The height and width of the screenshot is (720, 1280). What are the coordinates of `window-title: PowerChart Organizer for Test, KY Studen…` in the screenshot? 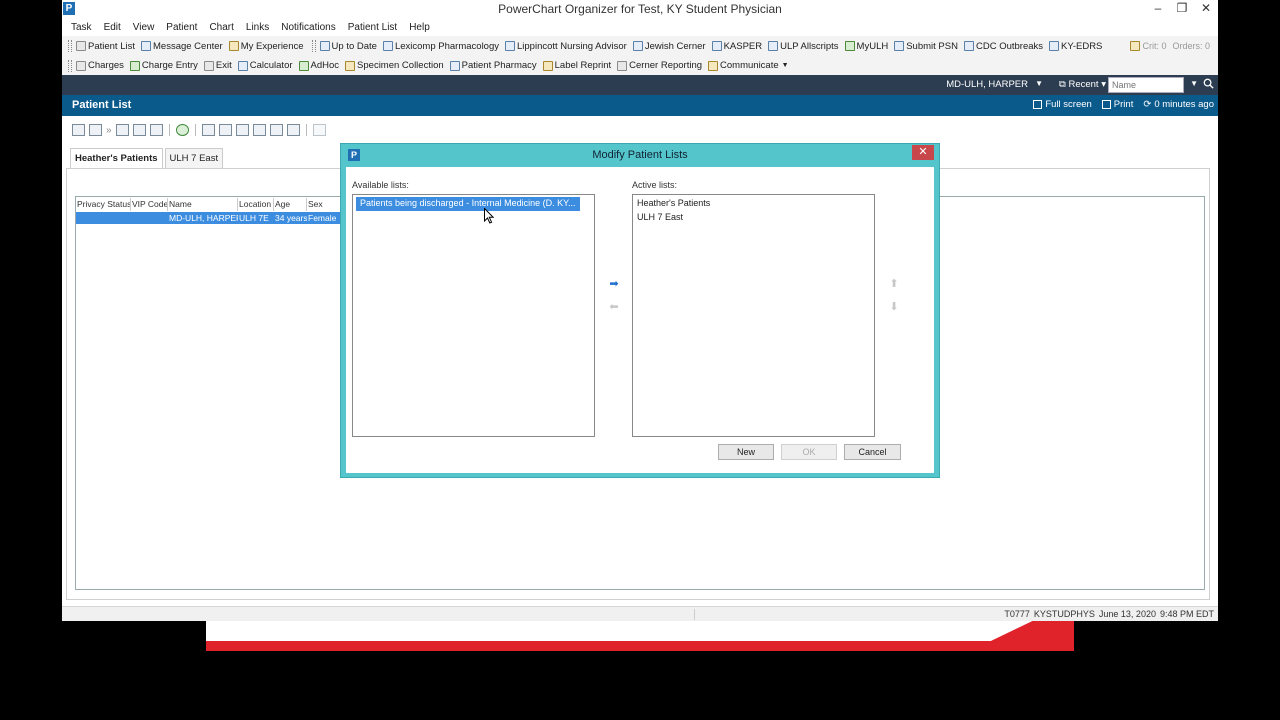 It's located at (640, 9).